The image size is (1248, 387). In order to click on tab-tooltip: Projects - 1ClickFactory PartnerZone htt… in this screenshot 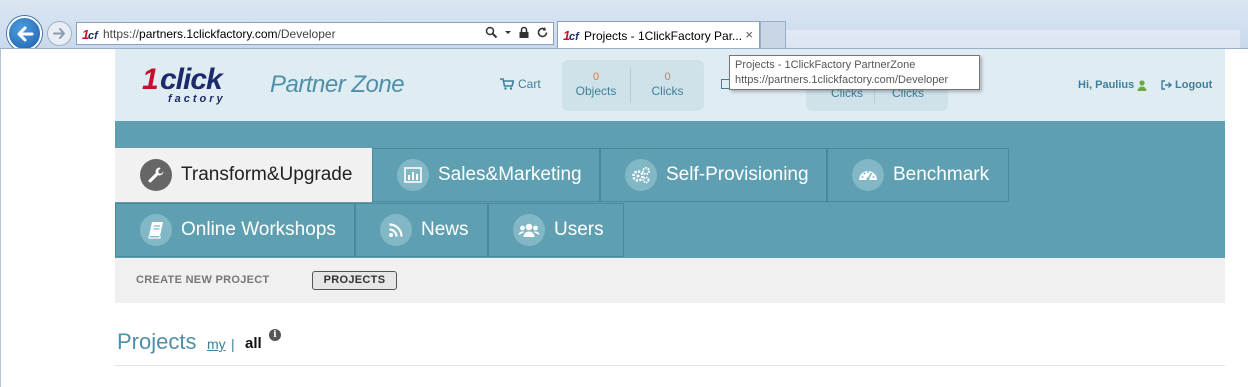, I will do `click(854, 72)`.